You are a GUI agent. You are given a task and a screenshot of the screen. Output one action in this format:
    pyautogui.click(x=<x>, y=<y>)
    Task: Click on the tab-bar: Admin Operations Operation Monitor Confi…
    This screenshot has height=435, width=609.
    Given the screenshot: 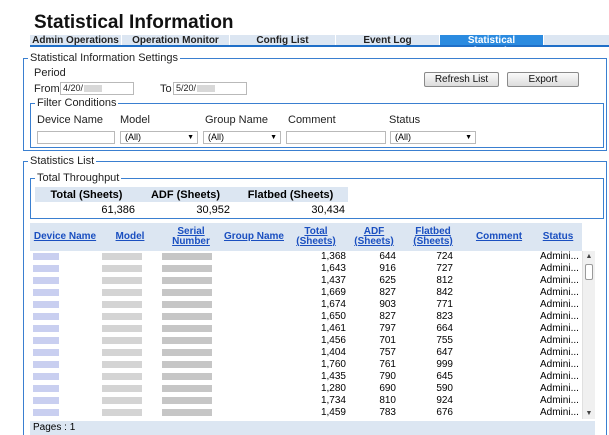 What is the action you would take?
    pyautogui.click(x=319, y=46)
    